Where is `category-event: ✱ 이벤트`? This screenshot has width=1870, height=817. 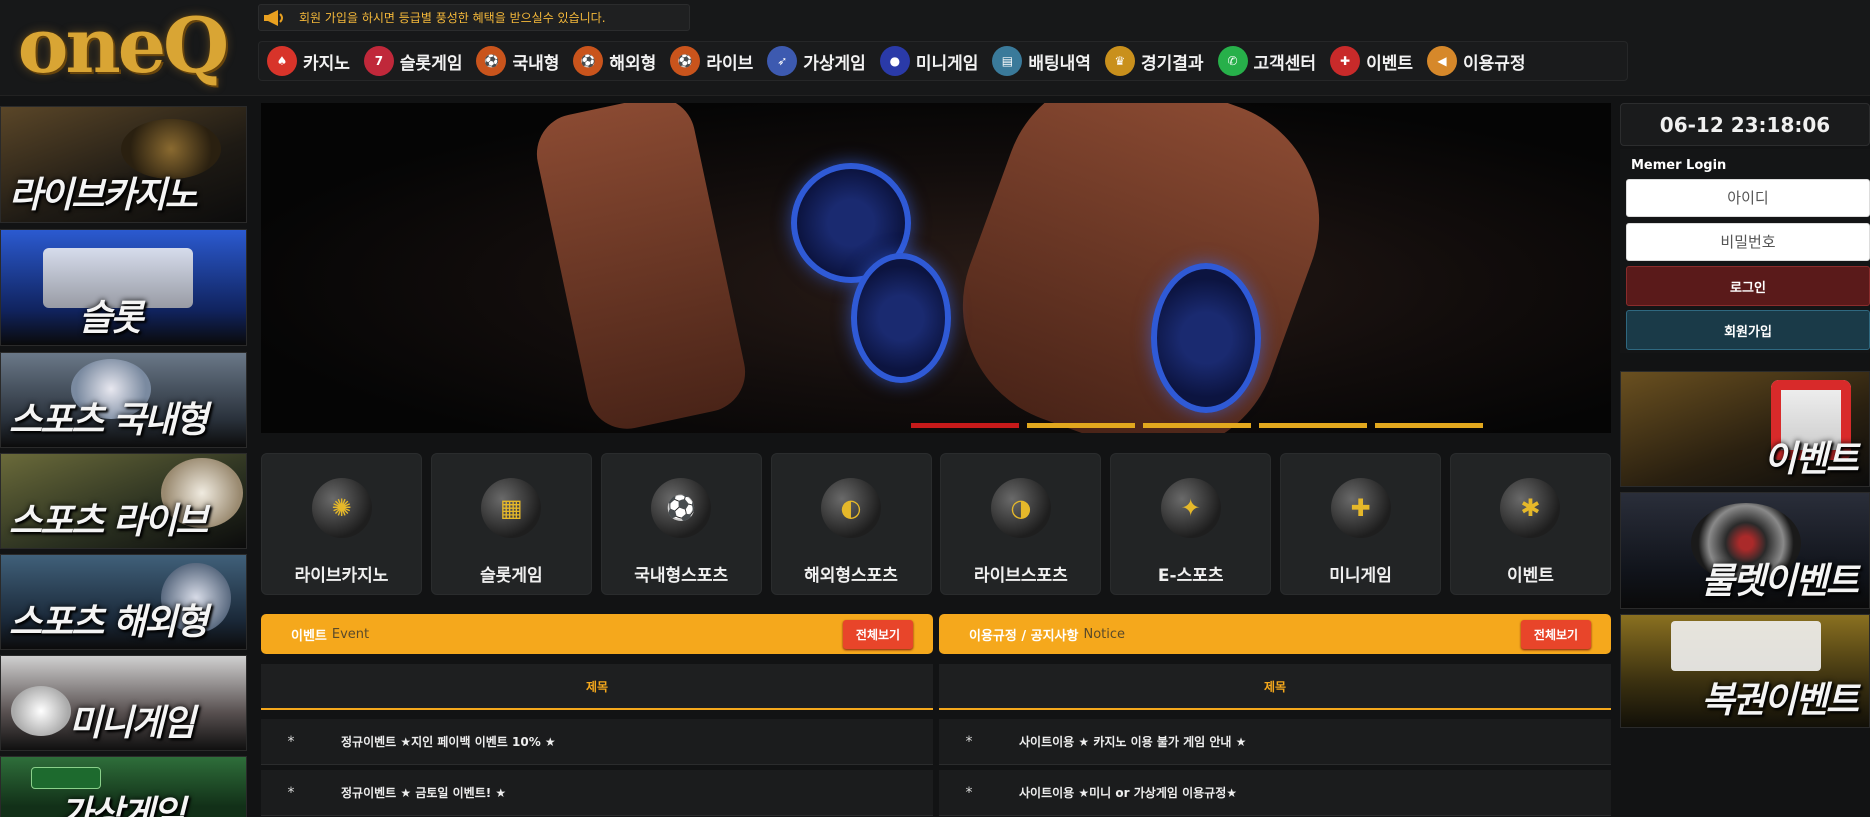 category-event: ✱ 이벤트 is located at coordinates (1530, 524).